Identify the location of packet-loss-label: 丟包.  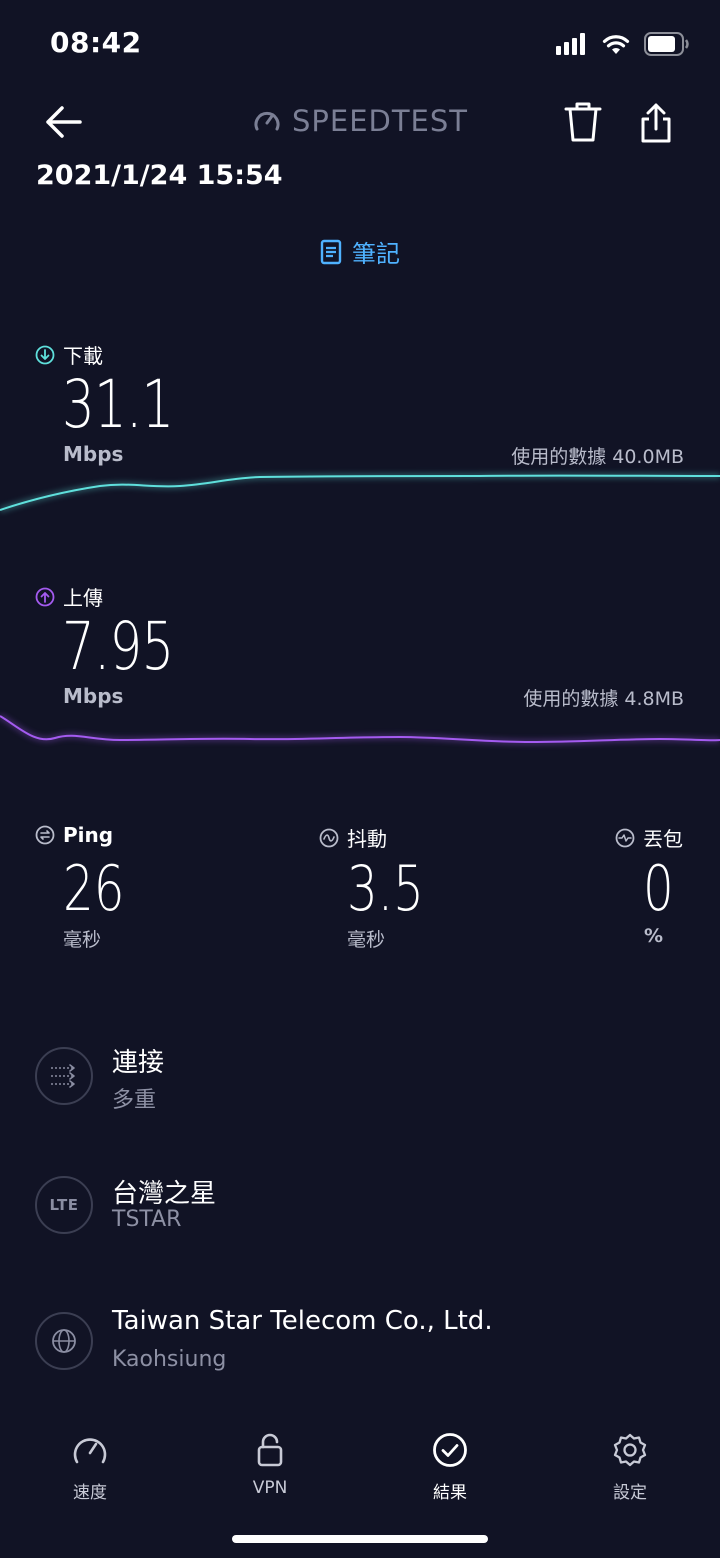
(649, 837).